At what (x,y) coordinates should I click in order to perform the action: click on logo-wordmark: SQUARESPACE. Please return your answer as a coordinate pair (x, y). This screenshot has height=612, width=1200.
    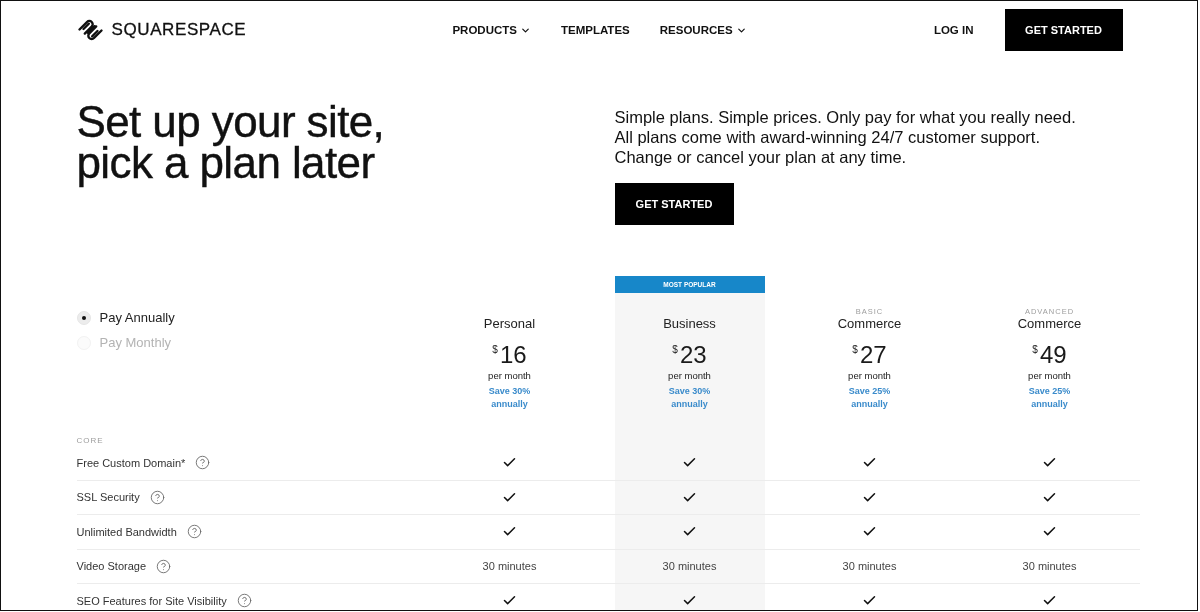
    Looking at the image, I should click on (179, 30).